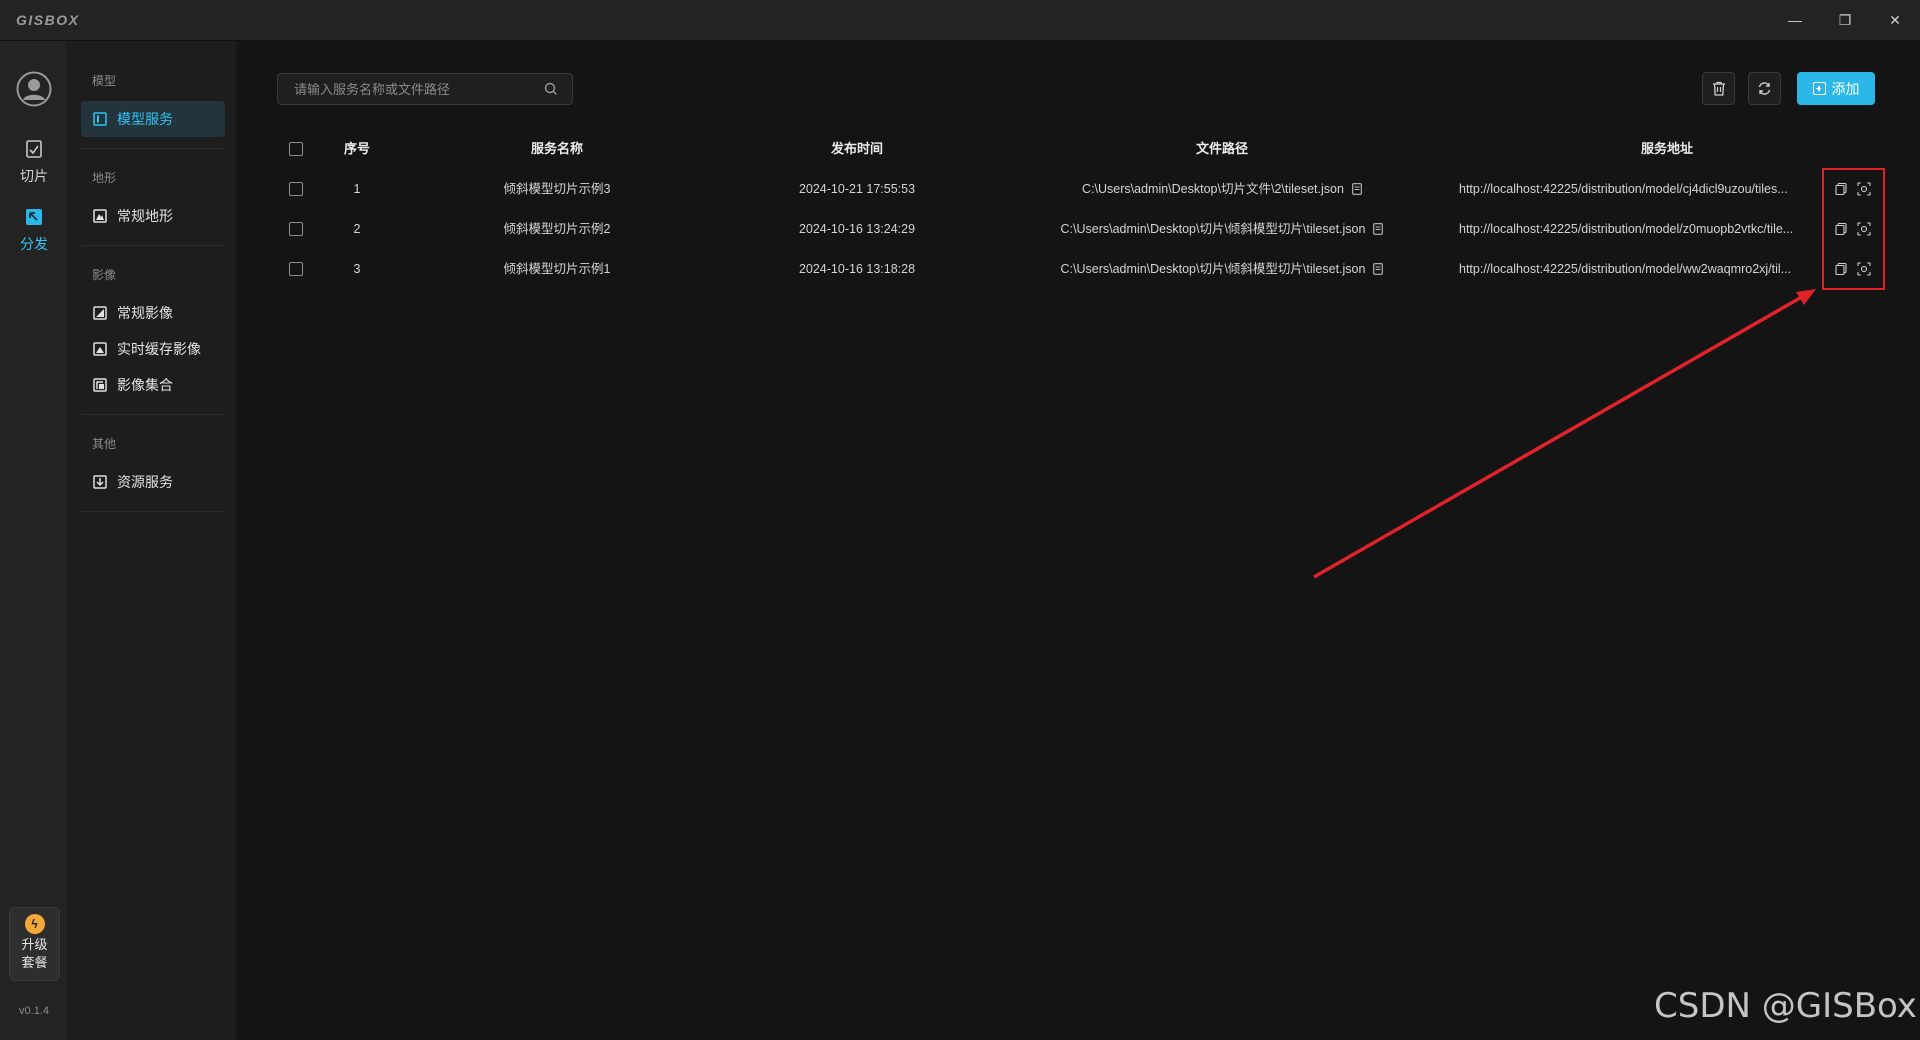 Image resolution: width=1920 pixels, height=1040 pixels. What do you see at coordinates (145, 216) in the screenshot?
I see `nav-item-label: 常规地形` at bounding box center [145, 216].